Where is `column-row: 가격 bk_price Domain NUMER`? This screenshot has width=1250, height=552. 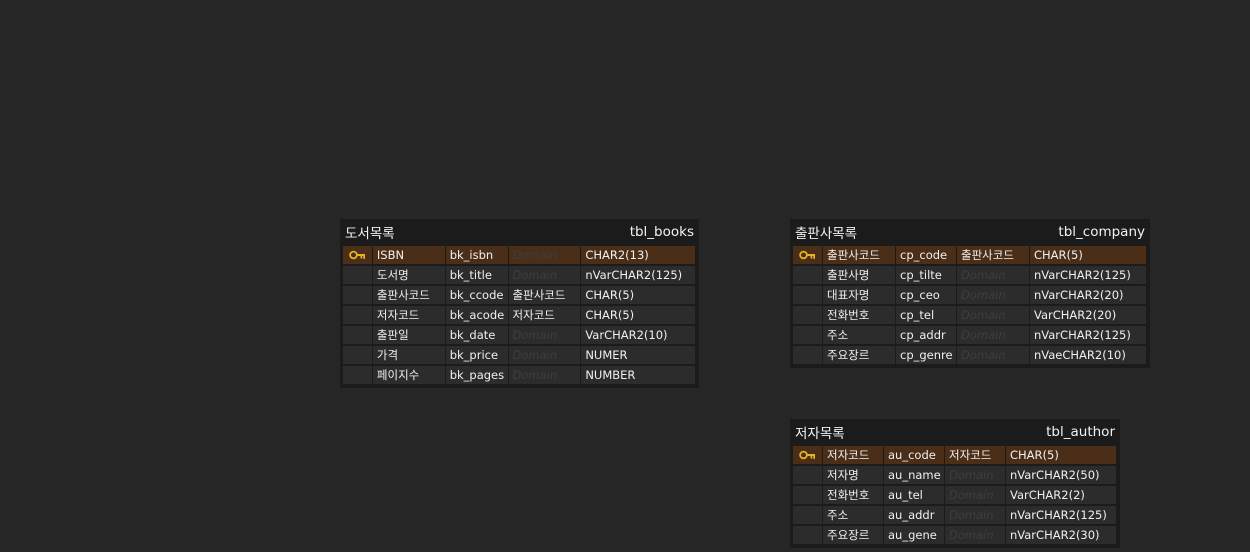
column-row: 가격 bk_price Domain NUMER is located at coordinates (519, 355).